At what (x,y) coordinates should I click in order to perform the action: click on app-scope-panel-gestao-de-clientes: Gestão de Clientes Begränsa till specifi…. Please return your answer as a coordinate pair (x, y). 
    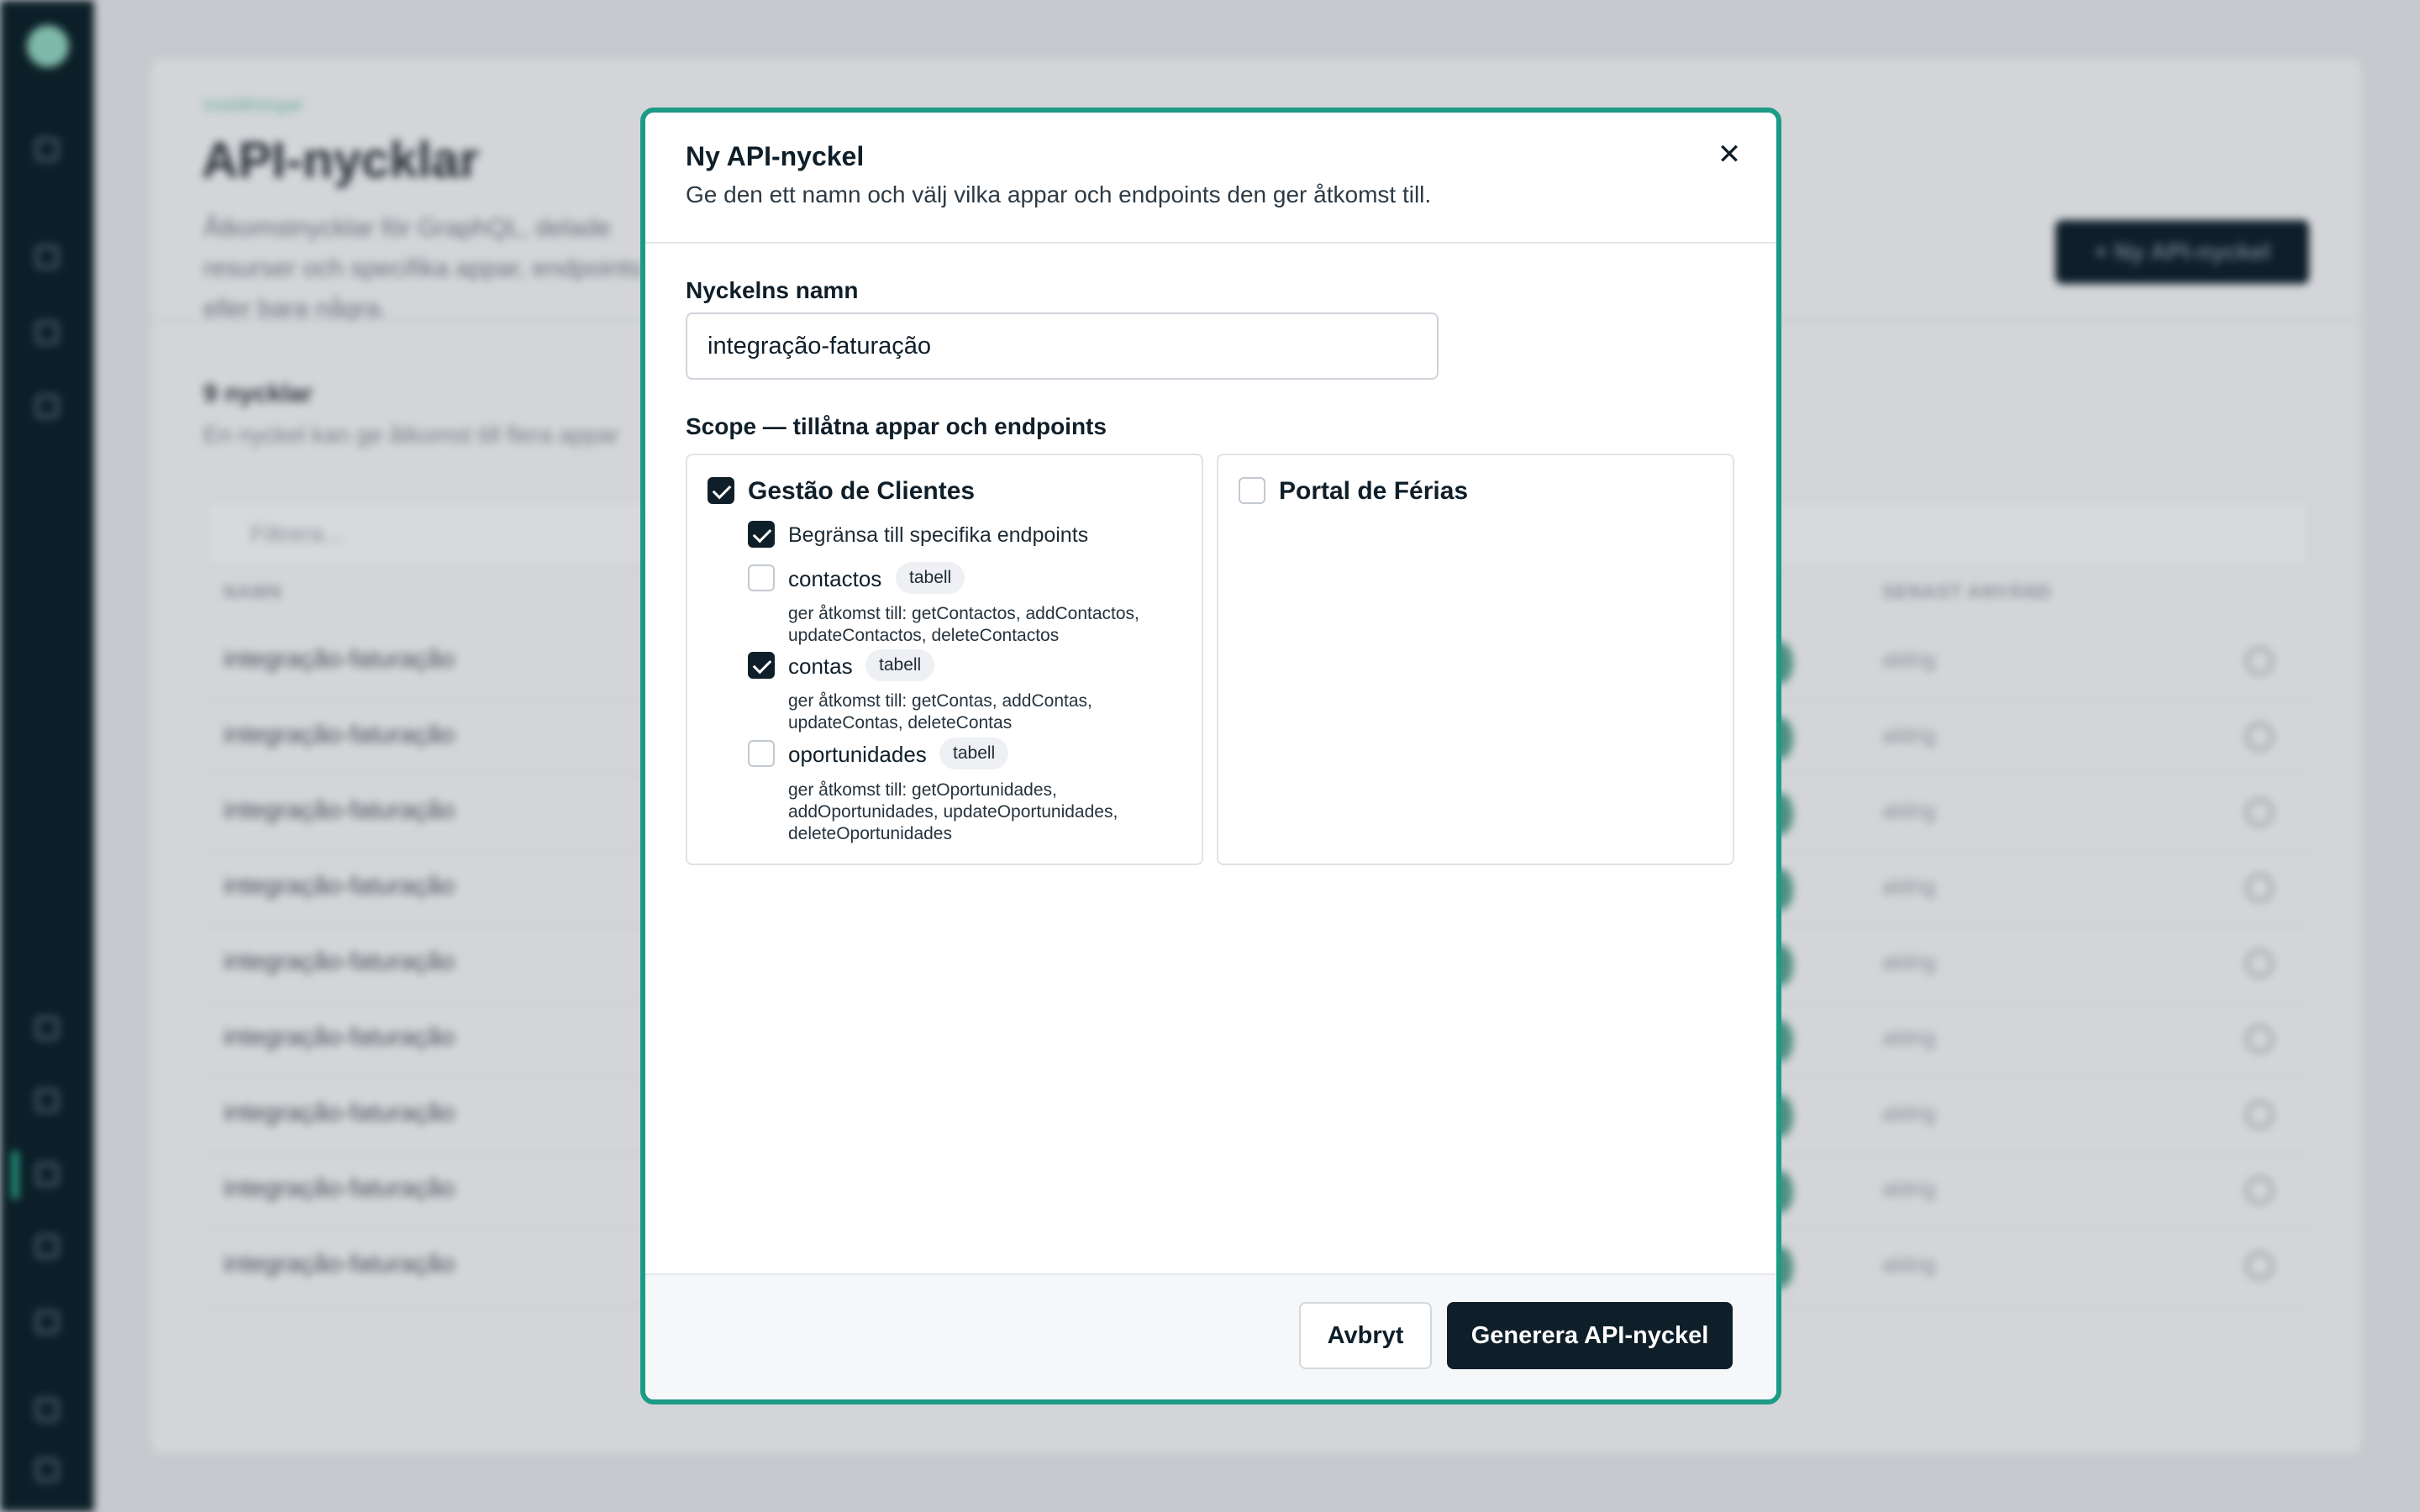
    Looking at the image, I should click on (944, 659).